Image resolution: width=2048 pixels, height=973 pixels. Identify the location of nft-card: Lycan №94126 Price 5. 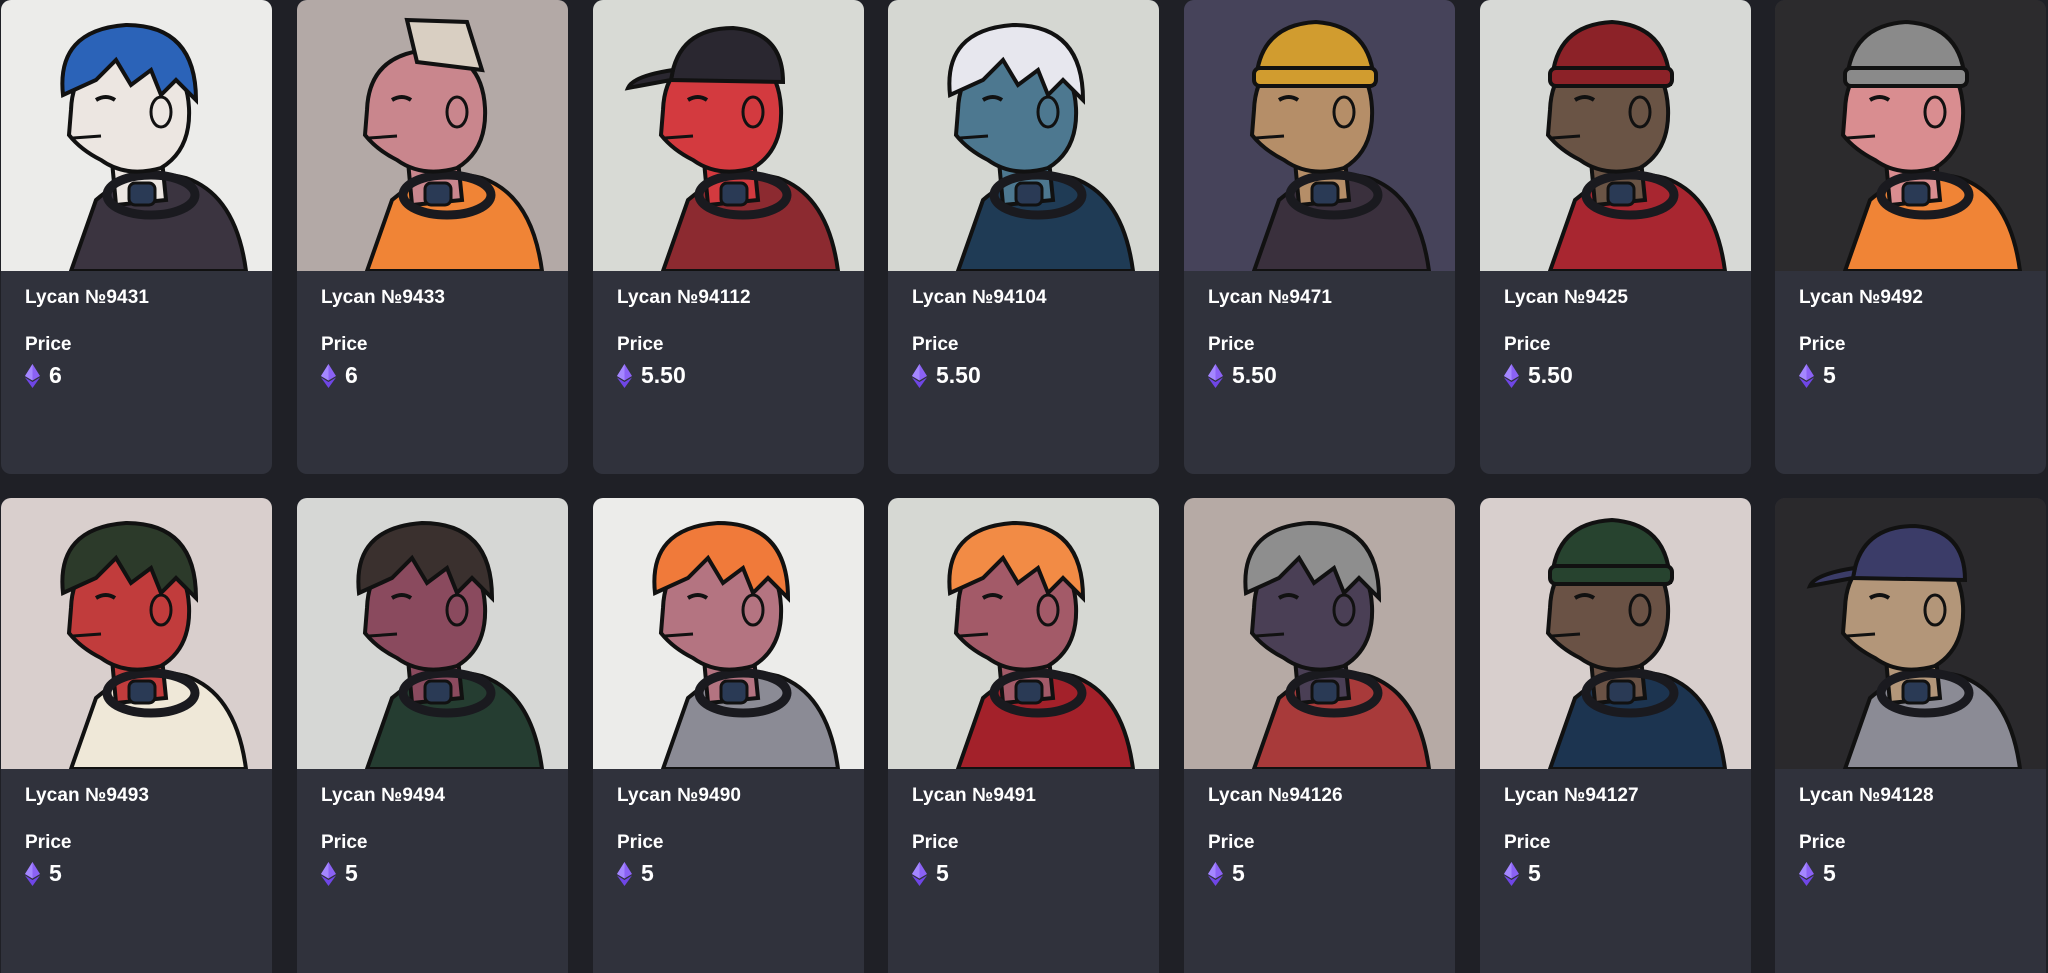
(1319, 735).